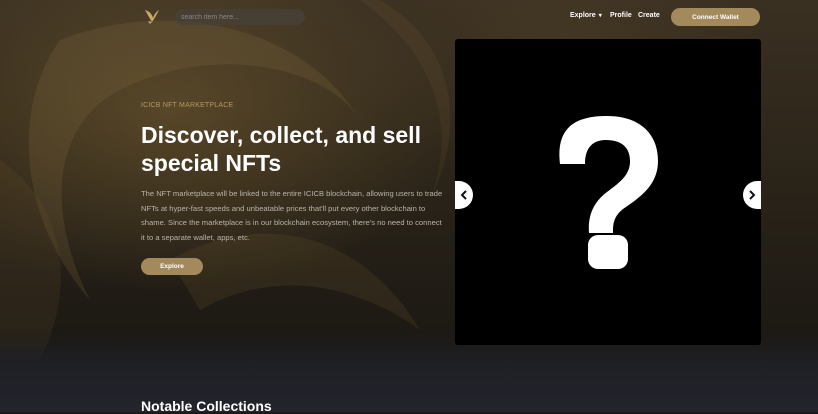  What do you see at coordinates (715, 17) in the screenshot?
I see `connect-wallet-button: Connect Wallet` at bounding box center [715, 17].